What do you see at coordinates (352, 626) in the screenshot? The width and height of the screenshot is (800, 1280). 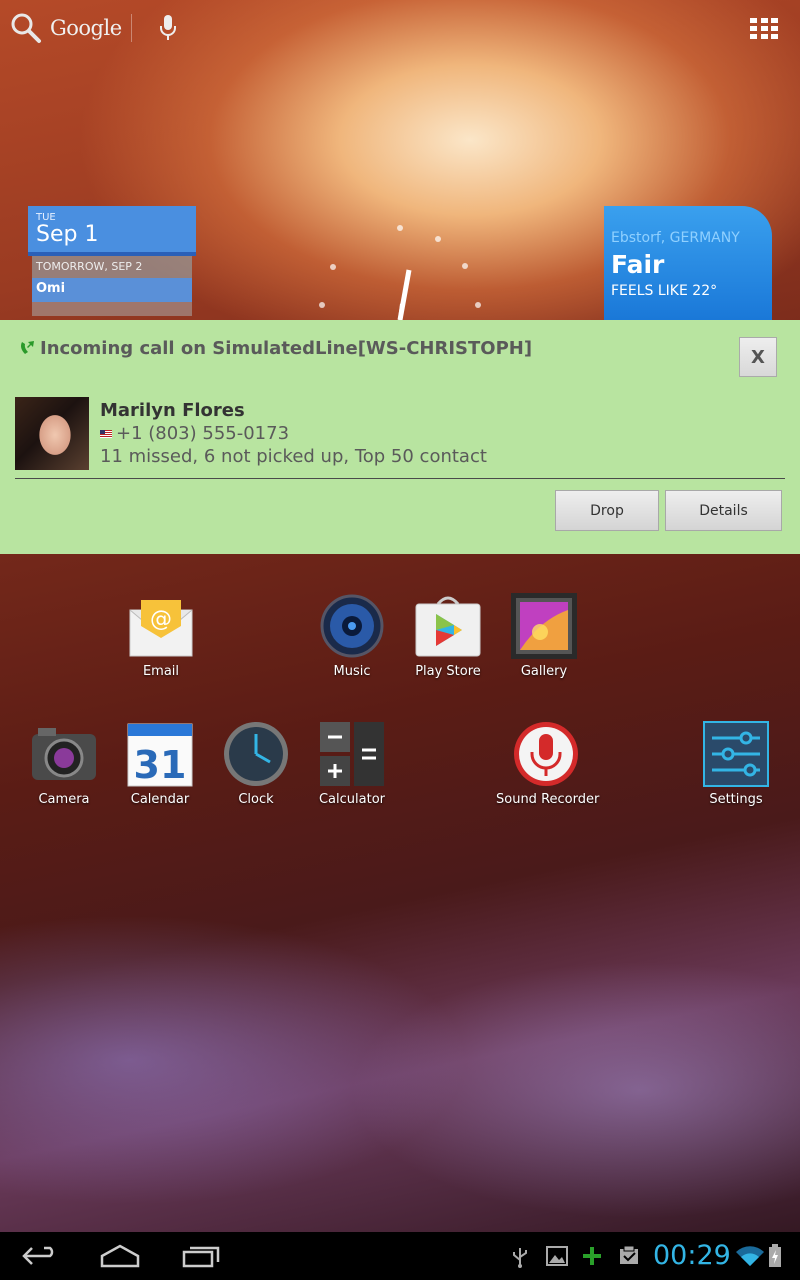 I see `music-icon` at bounding box center [352, 626].